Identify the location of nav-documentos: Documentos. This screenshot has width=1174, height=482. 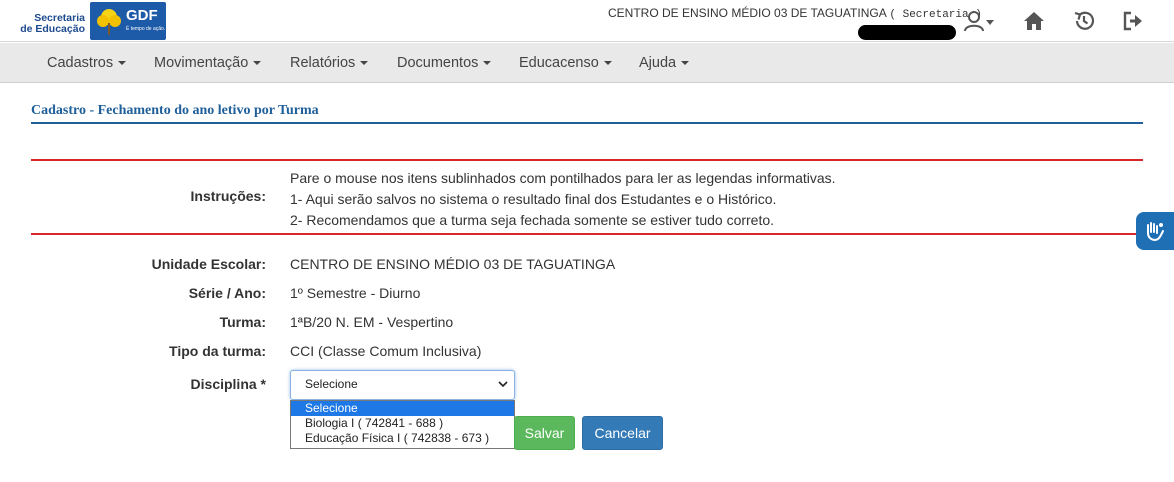
(444, 63).